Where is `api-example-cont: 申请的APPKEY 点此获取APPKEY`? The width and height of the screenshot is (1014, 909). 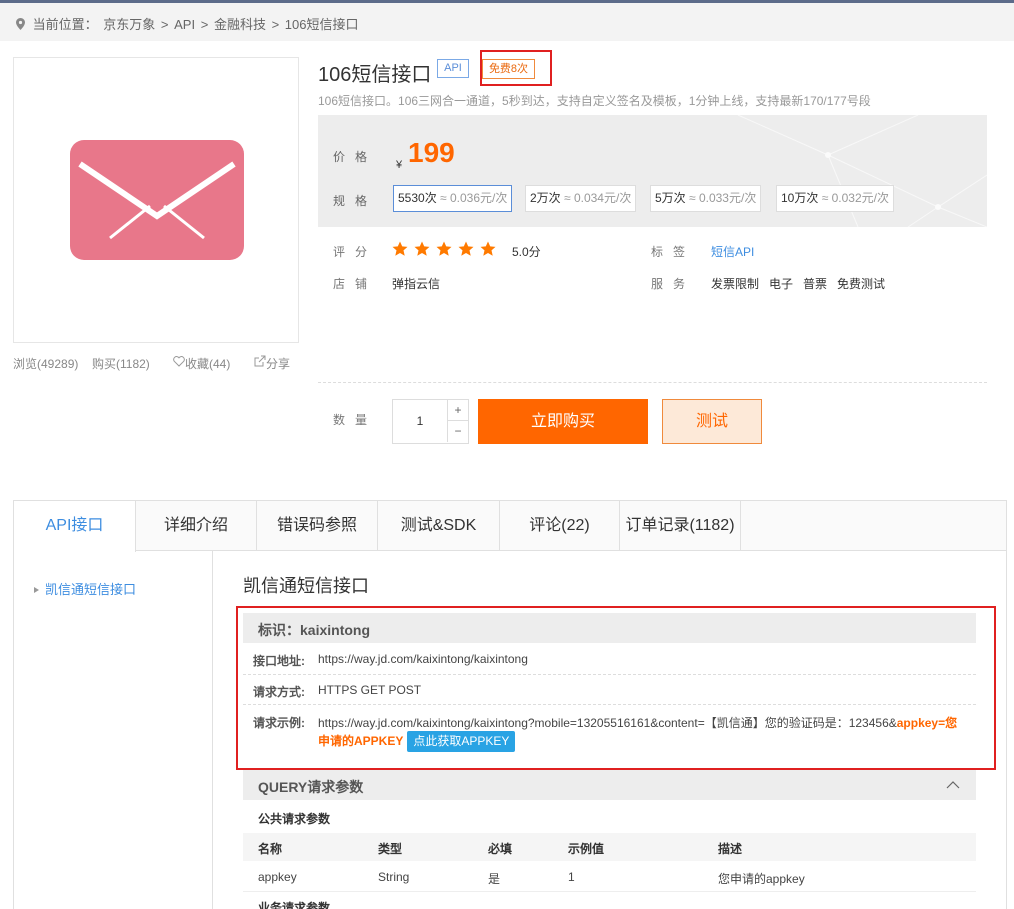 api-example-cont: 申请的APPKEY 点此获取APPKEY is located at coordinates (417, 741).